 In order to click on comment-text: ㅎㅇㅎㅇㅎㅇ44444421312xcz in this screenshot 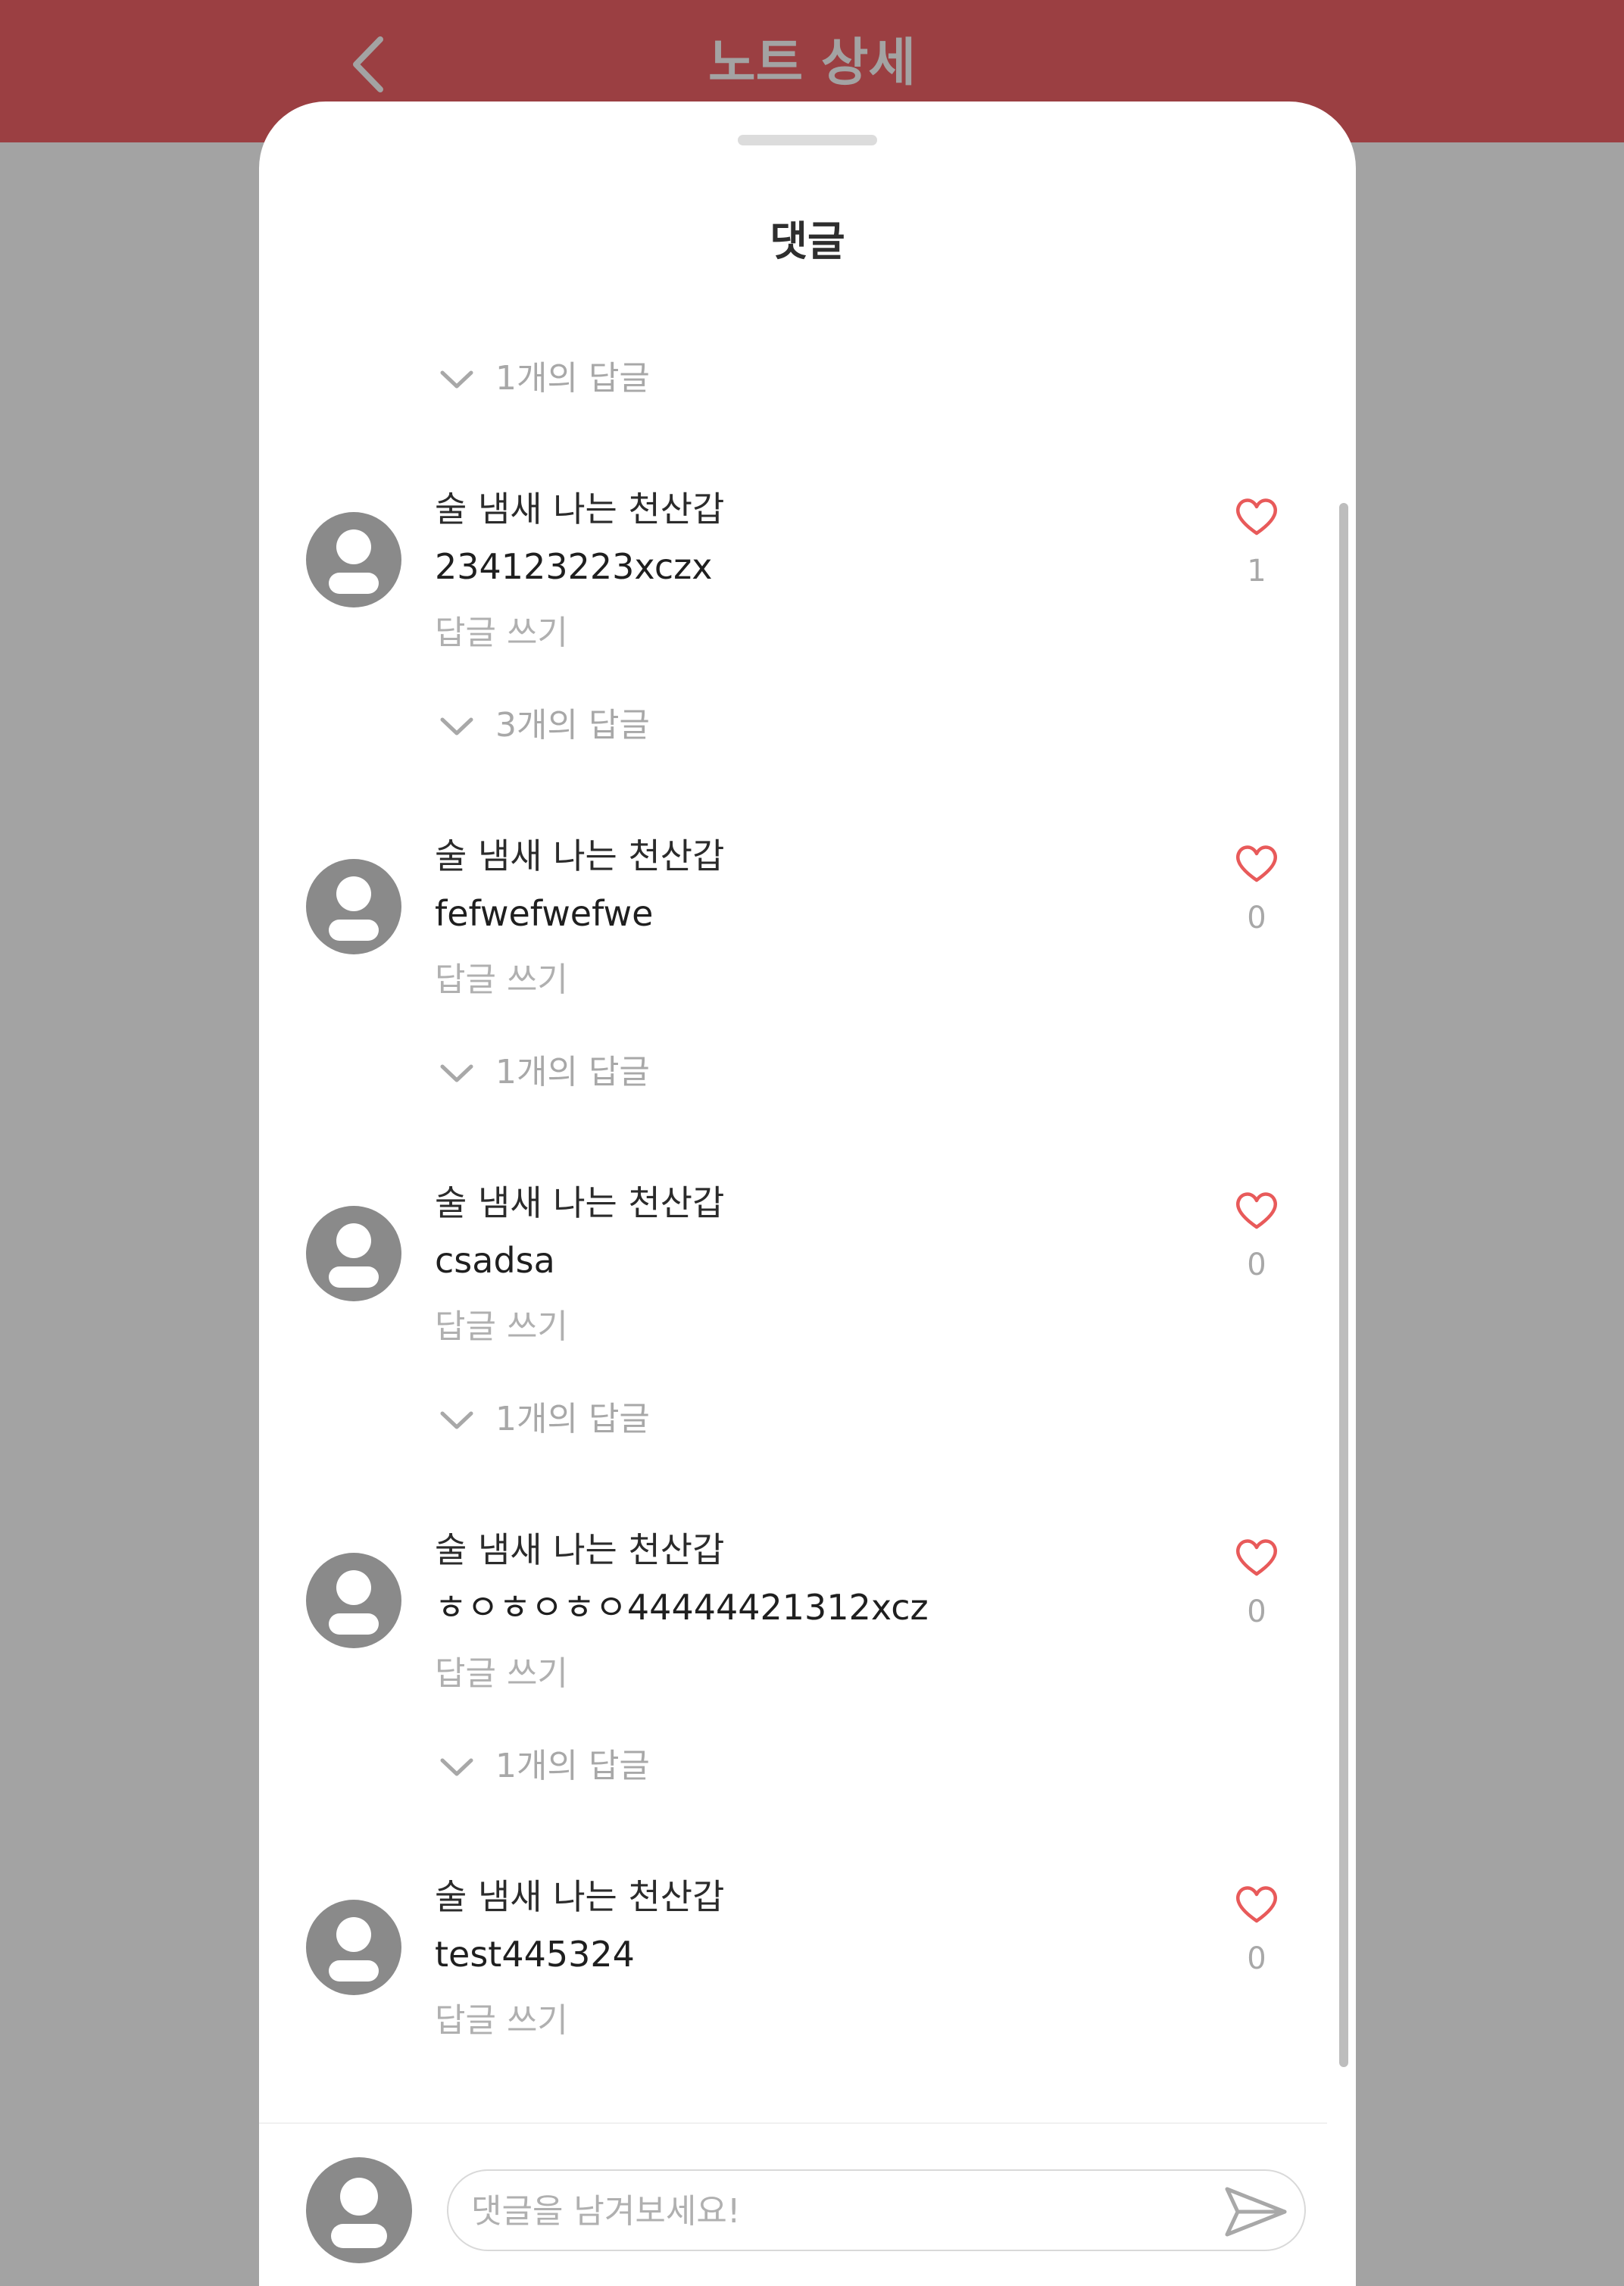, I will do `click(682, 1607)`.